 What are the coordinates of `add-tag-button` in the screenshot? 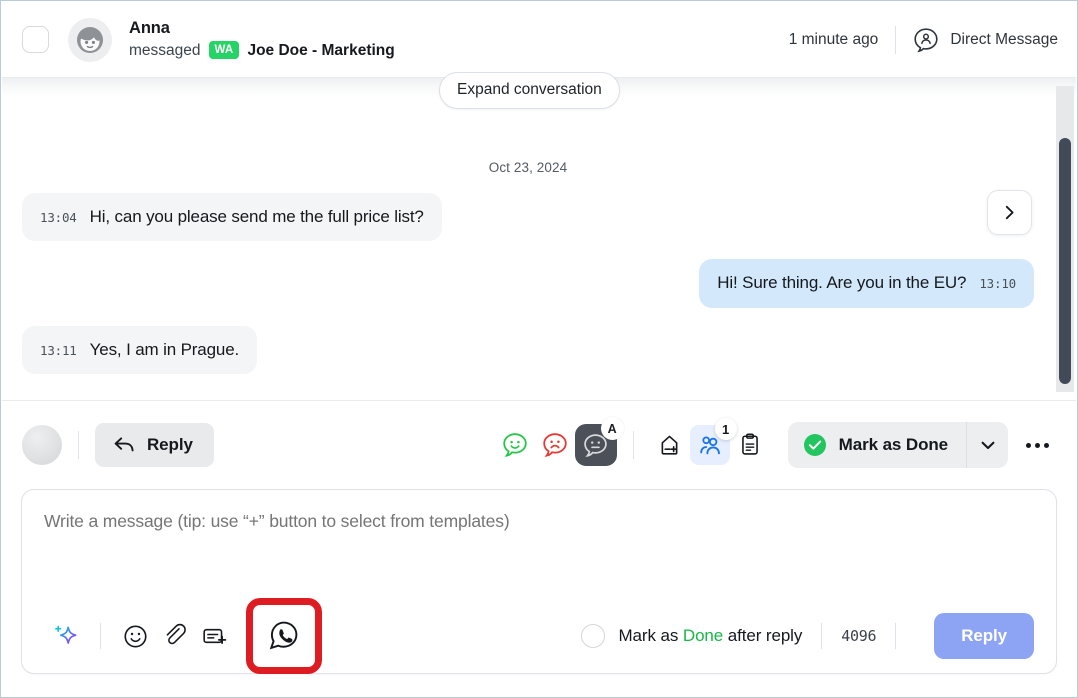 It's located at (670, 445).